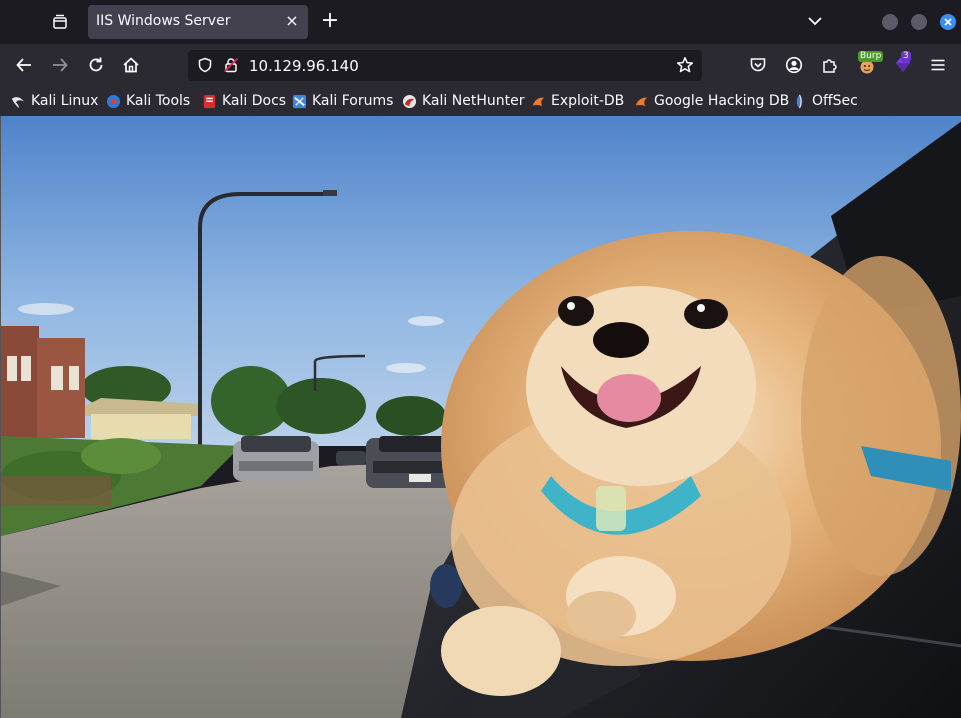  Describe the element at coordinates (799, 101) in the screenshot. I see `offsec-icon` at that location.